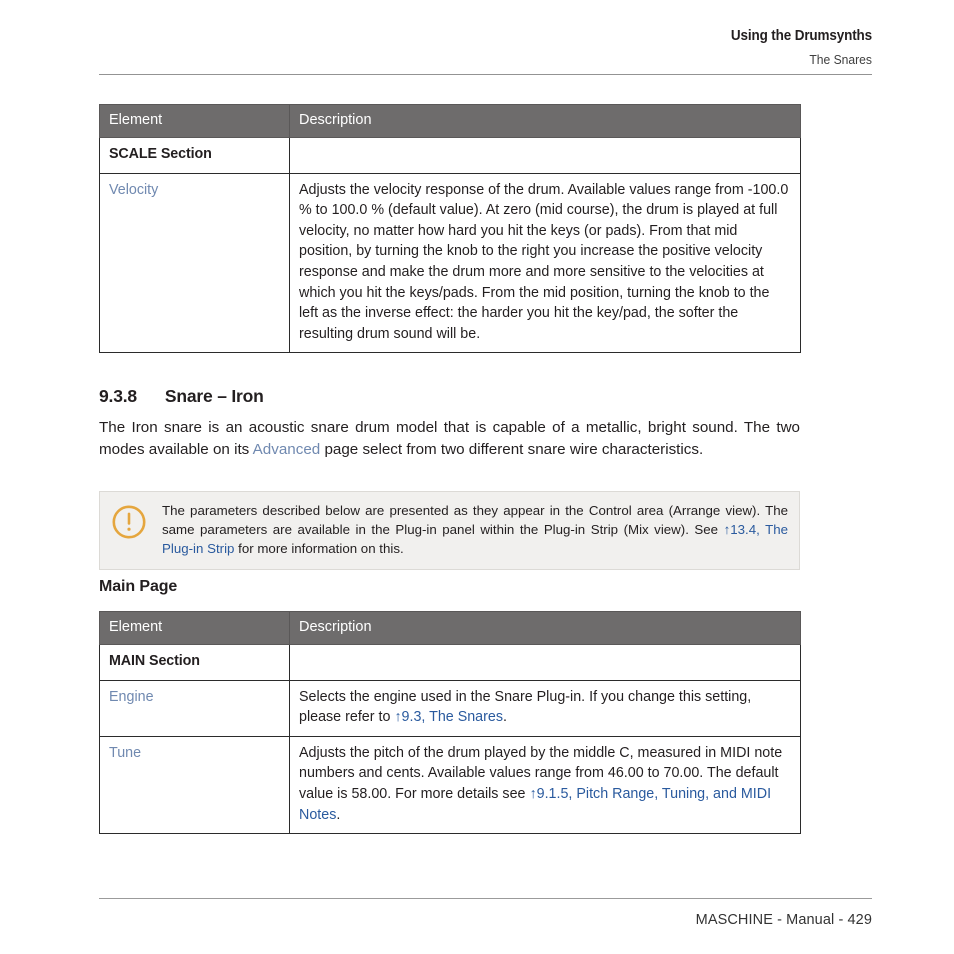 The image size is (954, 954). I want to click on footer-text: MASCHINE - Manual - 429, so click(783, 920).